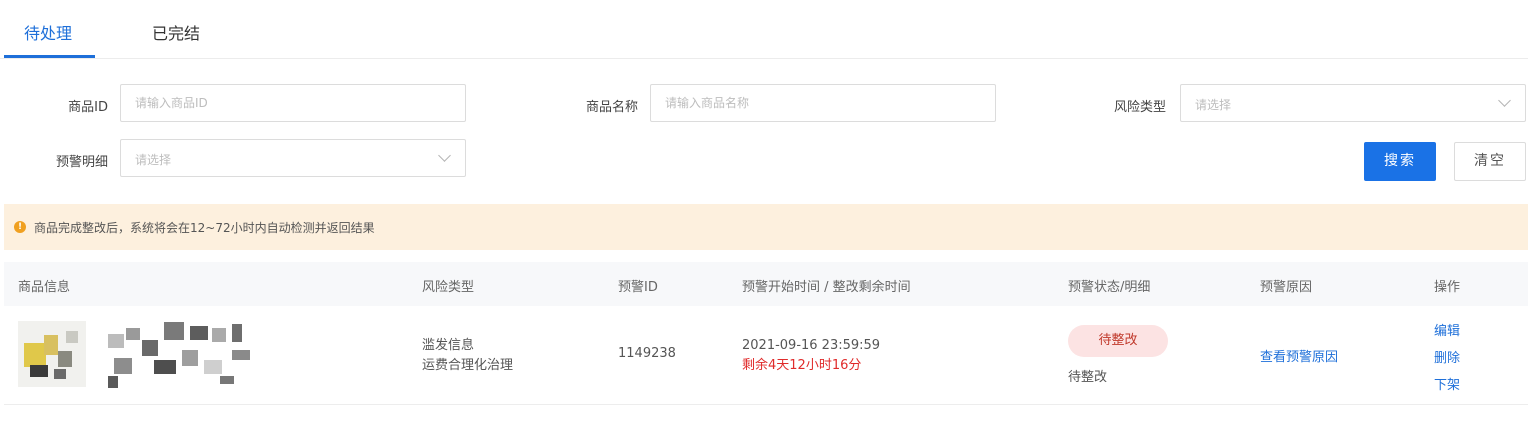 This screenshot has width=1528, height=438. Describe the element at coordinates (293, 158) in the screenshot. I see `alert-detail-select: 请选择` at that location.